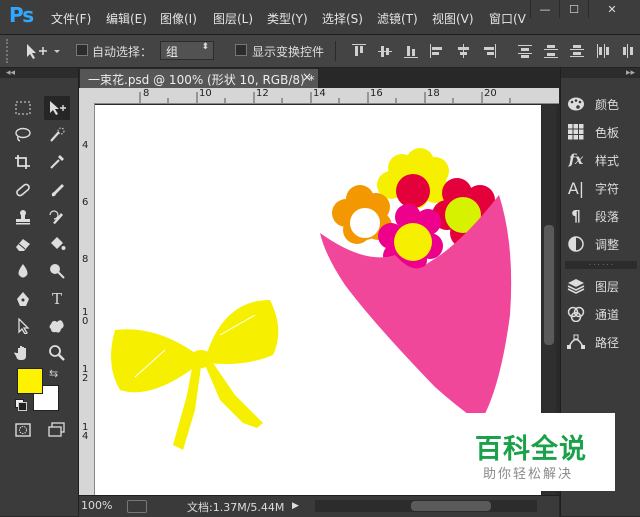 The width and height of the screenshot is (640, 517). I want to click on path-arrow-icon, so click(24, 326).